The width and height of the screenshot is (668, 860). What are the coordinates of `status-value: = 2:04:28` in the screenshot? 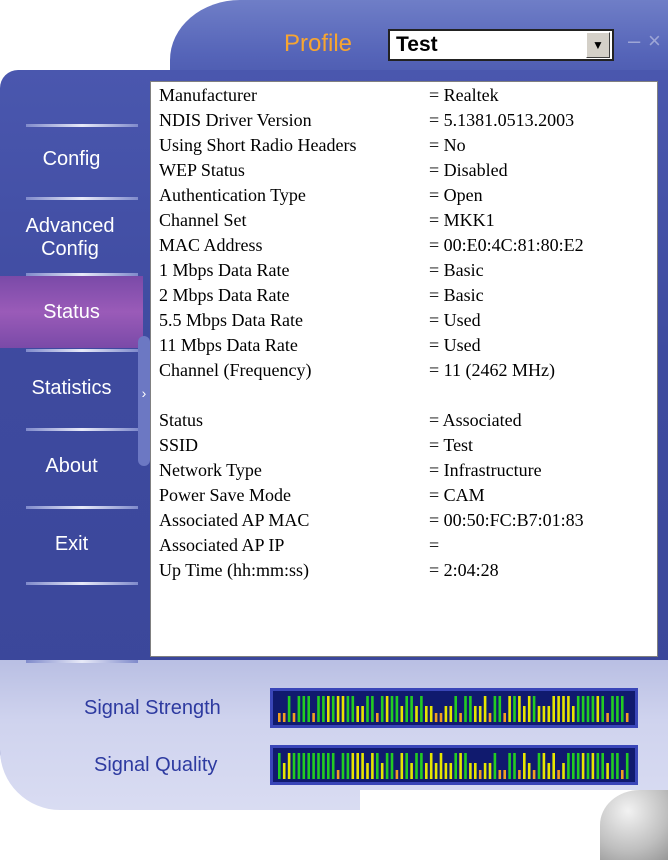 It's located at (464, 570).